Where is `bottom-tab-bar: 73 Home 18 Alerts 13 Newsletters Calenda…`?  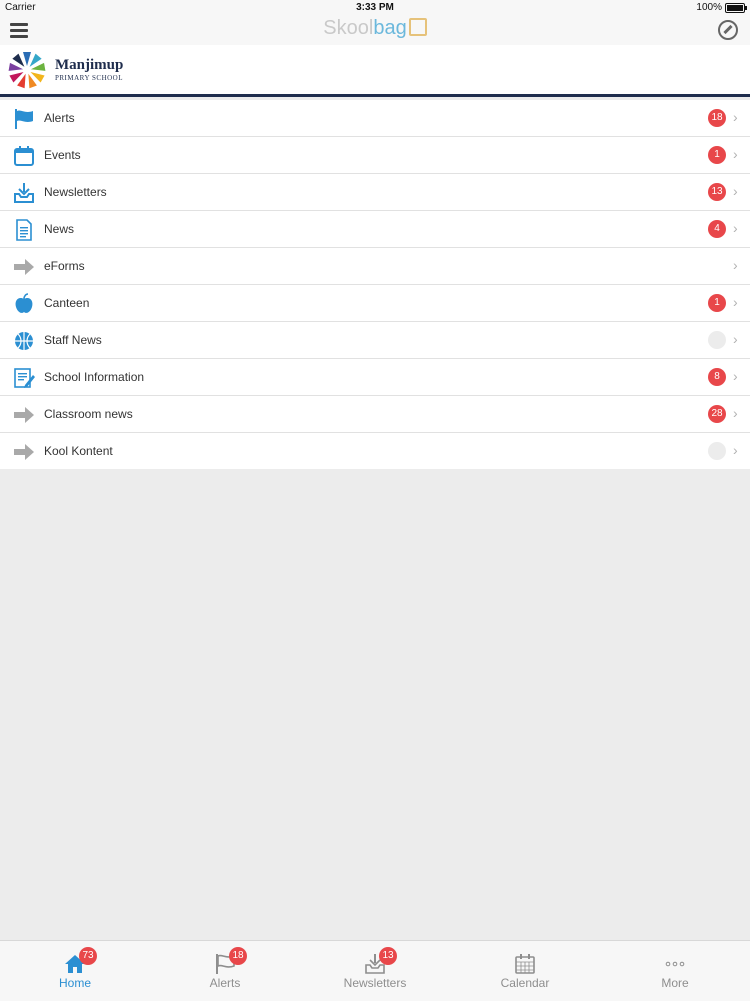
bottom-tab-bar: 73 Home 18 Alerts 13 Newsletters Calenda… is located at coordinates (375, 970).